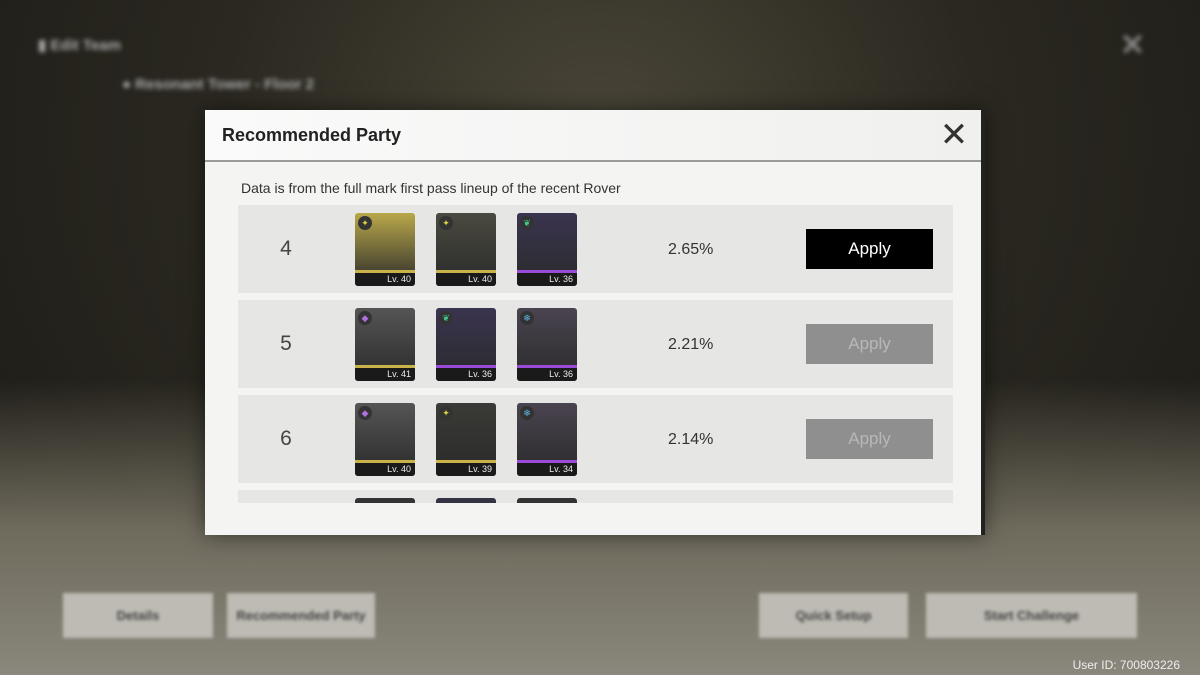  Describe the element at coordinates (85, 45) in the screenshot. I see `header-text: Edit Team` at that location.